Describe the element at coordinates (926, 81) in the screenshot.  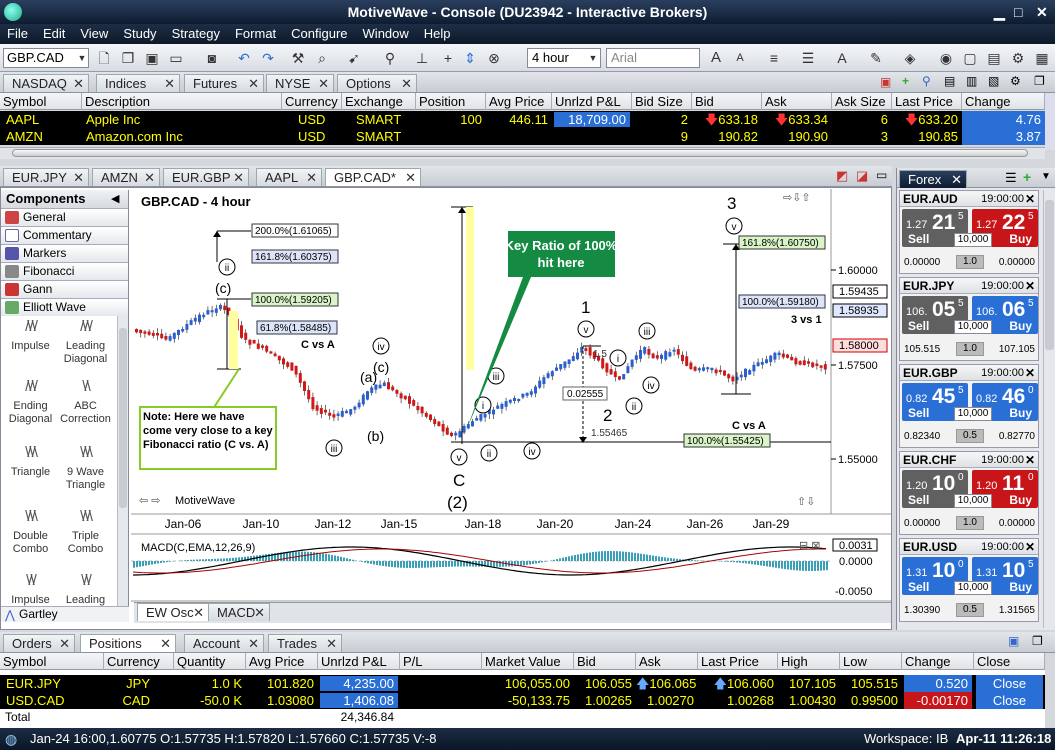
I see `find-icon: ⚲` at that location.